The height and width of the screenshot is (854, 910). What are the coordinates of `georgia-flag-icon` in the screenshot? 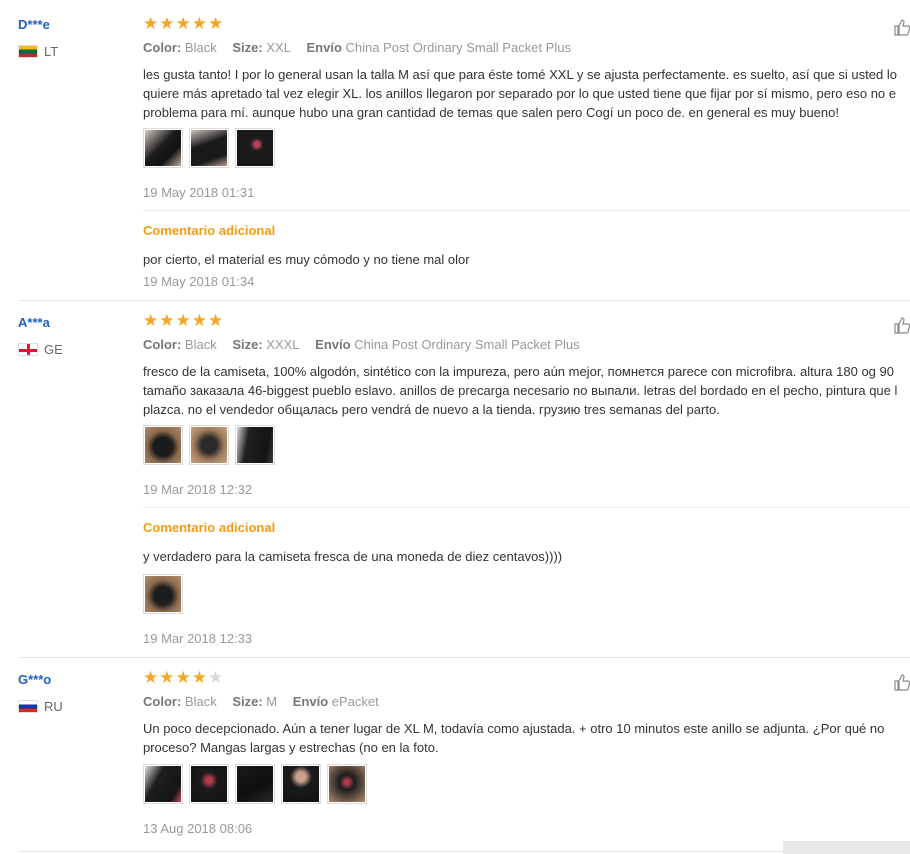 It's located at (28, 349).